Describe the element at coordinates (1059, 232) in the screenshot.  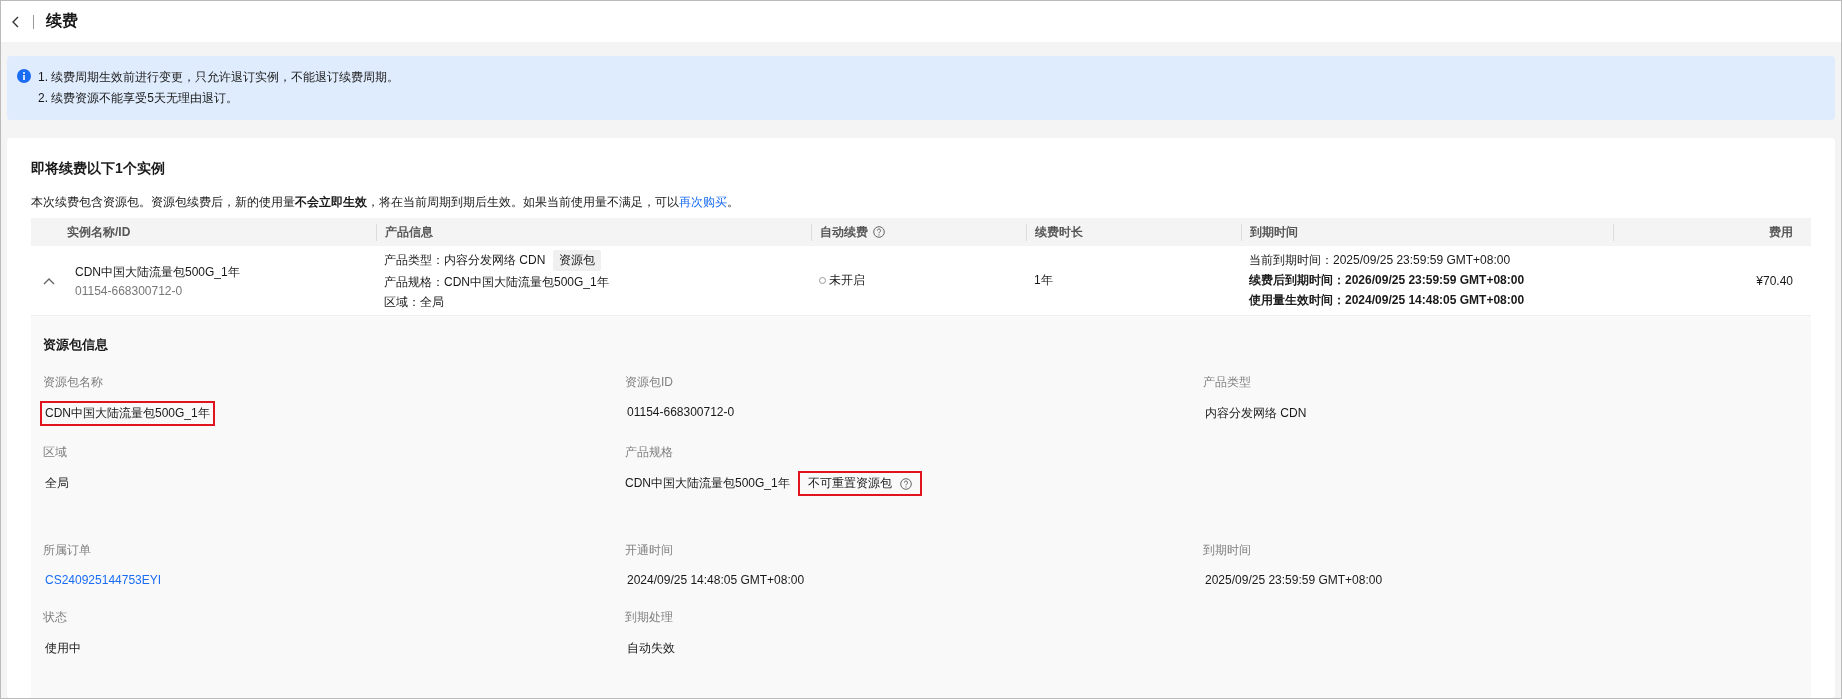
I see `column-header: 续费时长` at that location.